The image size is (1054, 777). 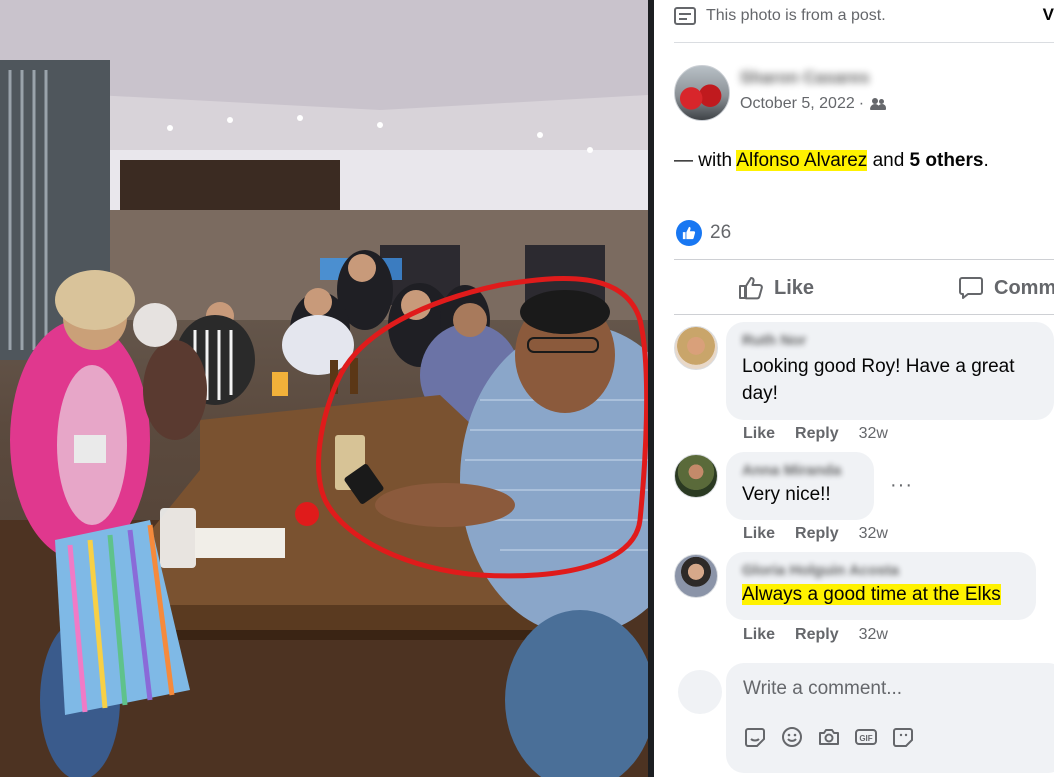 I want to click on svg-text: GIF, so click(x=865, y=738).